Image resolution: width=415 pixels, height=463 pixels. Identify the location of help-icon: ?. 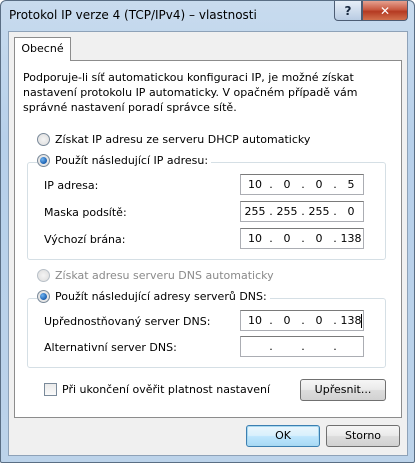
(348, 10).